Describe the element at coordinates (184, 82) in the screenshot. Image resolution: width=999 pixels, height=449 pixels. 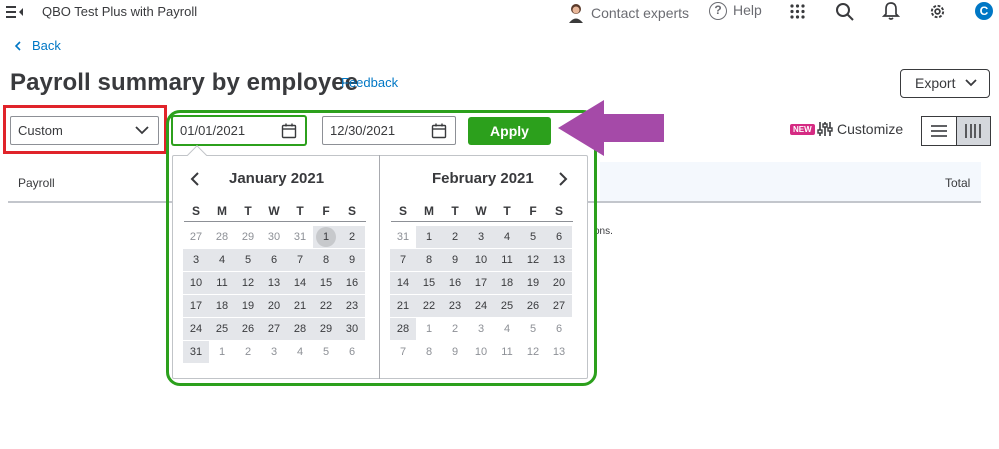
I see `page-title: Payroll summary by employee` at that location.